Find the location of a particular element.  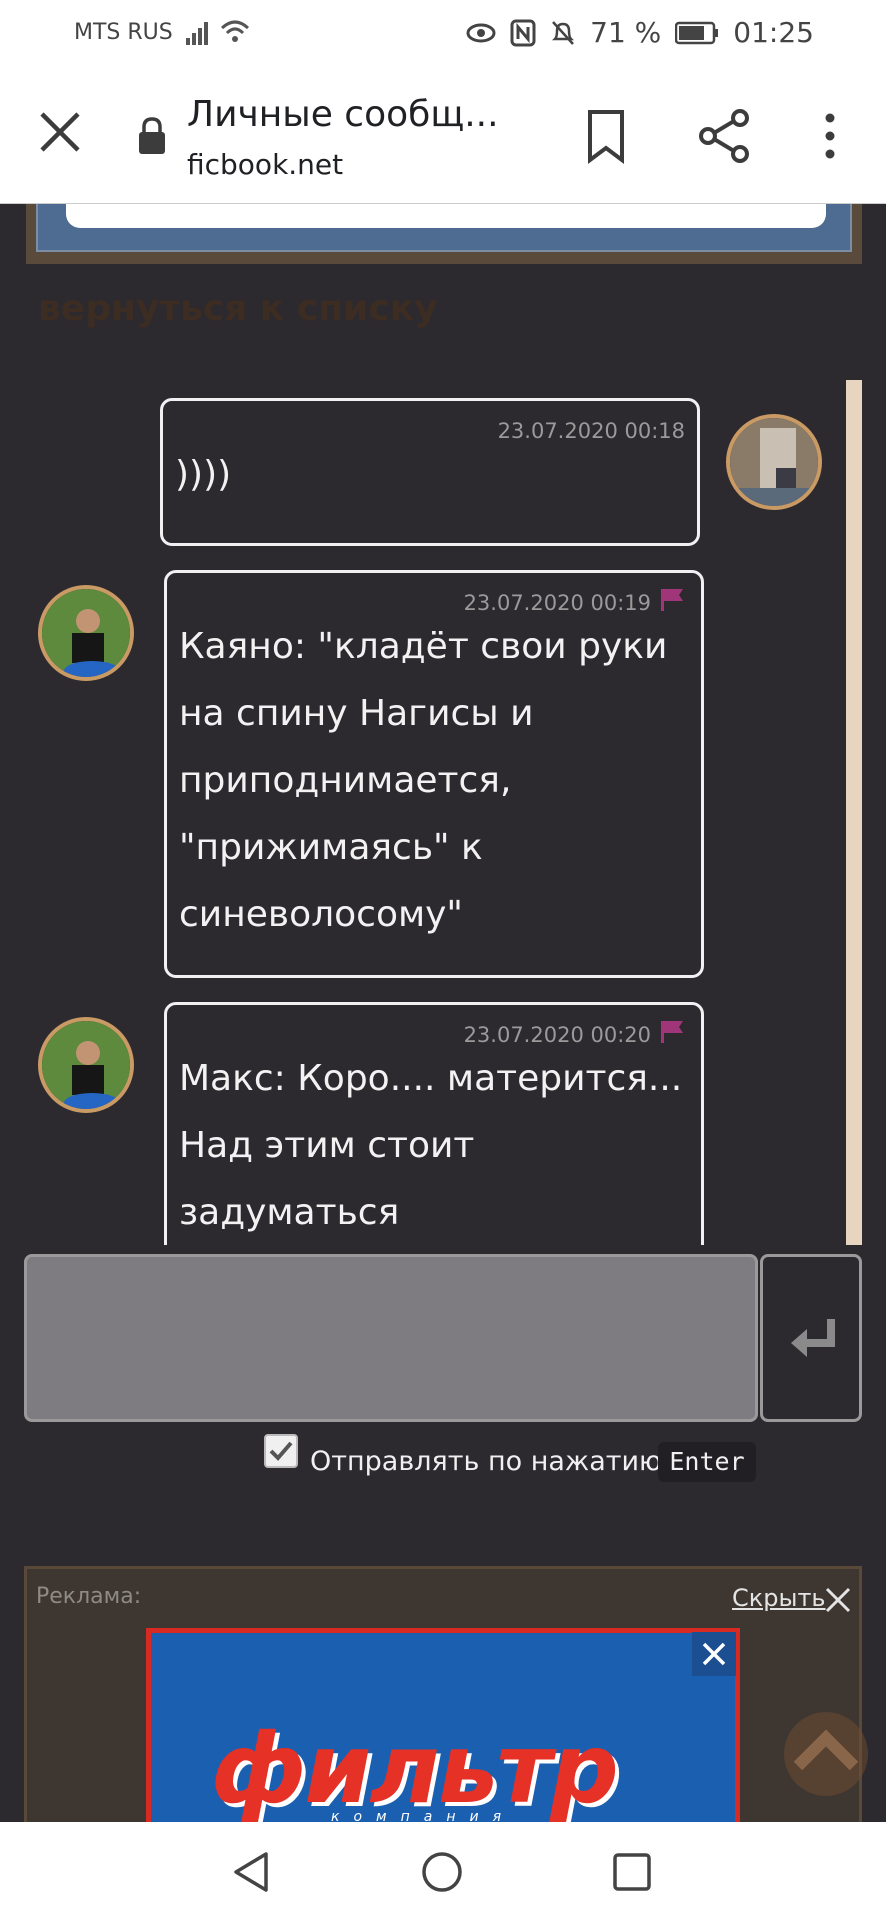

ad-hide-link: Скрыть is located at coordinates (779, 1598).